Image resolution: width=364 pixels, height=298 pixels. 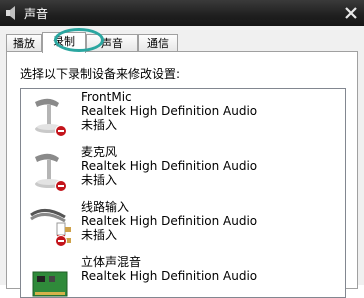 What do you see at coordinates (351, 13) in the screenshot?
I see `close-icon` at bounding box center [351, 13].